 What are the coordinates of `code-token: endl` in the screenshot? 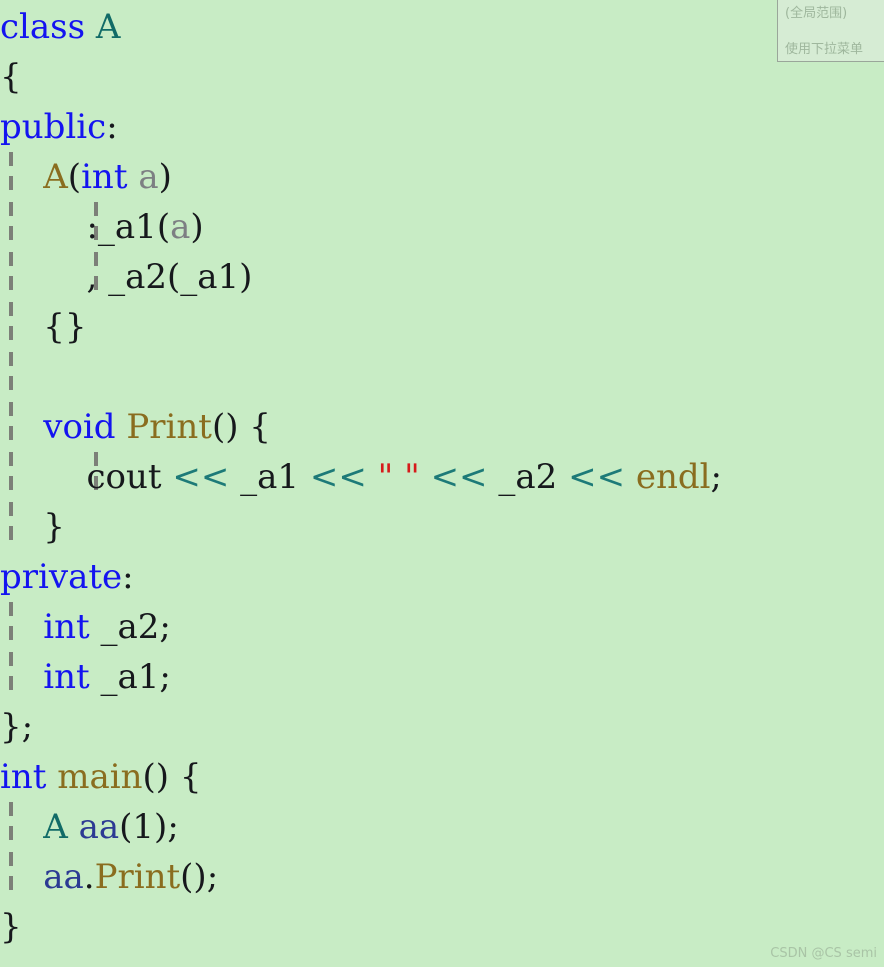 It's located at (673, 477).